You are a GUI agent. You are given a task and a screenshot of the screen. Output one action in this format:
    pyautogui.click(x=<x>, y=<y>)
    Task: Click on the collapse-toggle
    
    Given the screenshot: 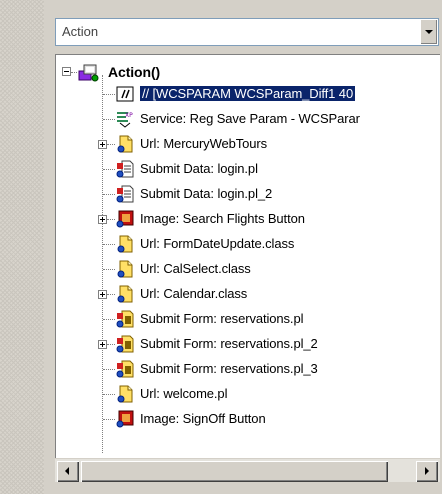 What is the action you would take?
    pyautogui.click(x=66, y=71)
    